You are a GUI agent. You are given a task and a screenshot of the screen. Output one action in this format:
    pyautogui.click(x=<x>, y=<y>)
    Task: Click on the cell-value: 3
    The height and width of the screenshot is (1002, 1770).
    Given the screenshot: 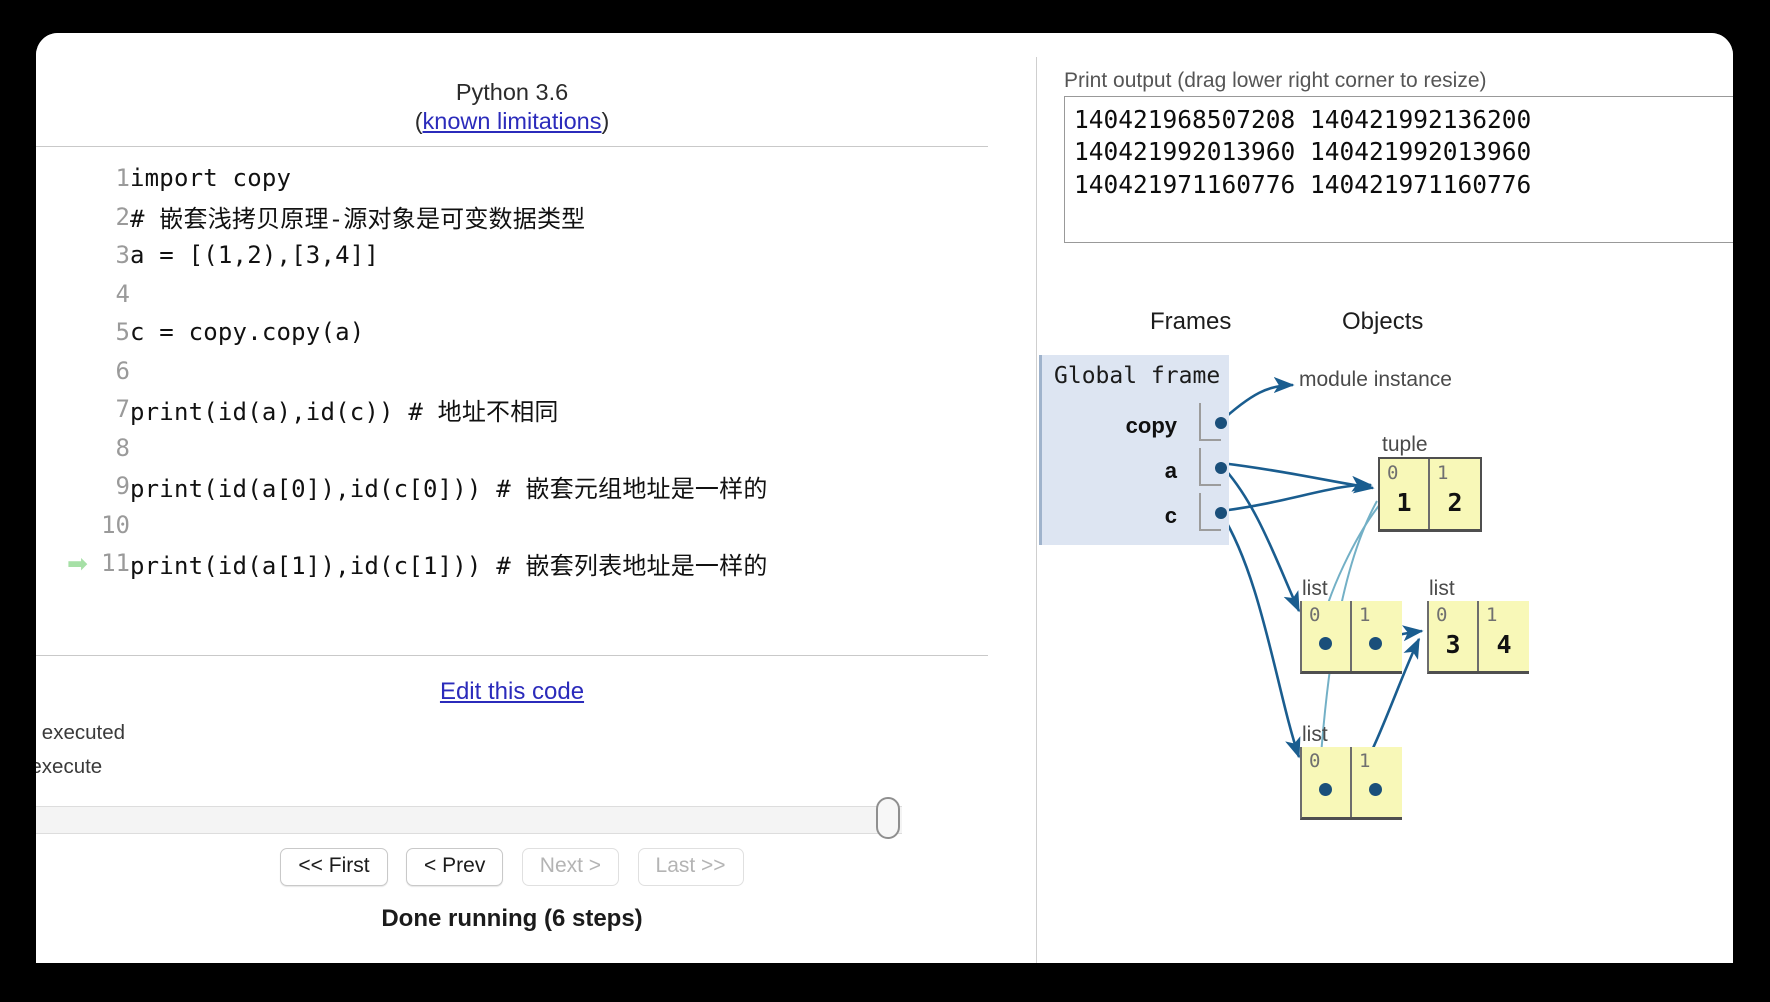 What is the action you would take?
    pyautogui.click(x=1453, y=644)
    